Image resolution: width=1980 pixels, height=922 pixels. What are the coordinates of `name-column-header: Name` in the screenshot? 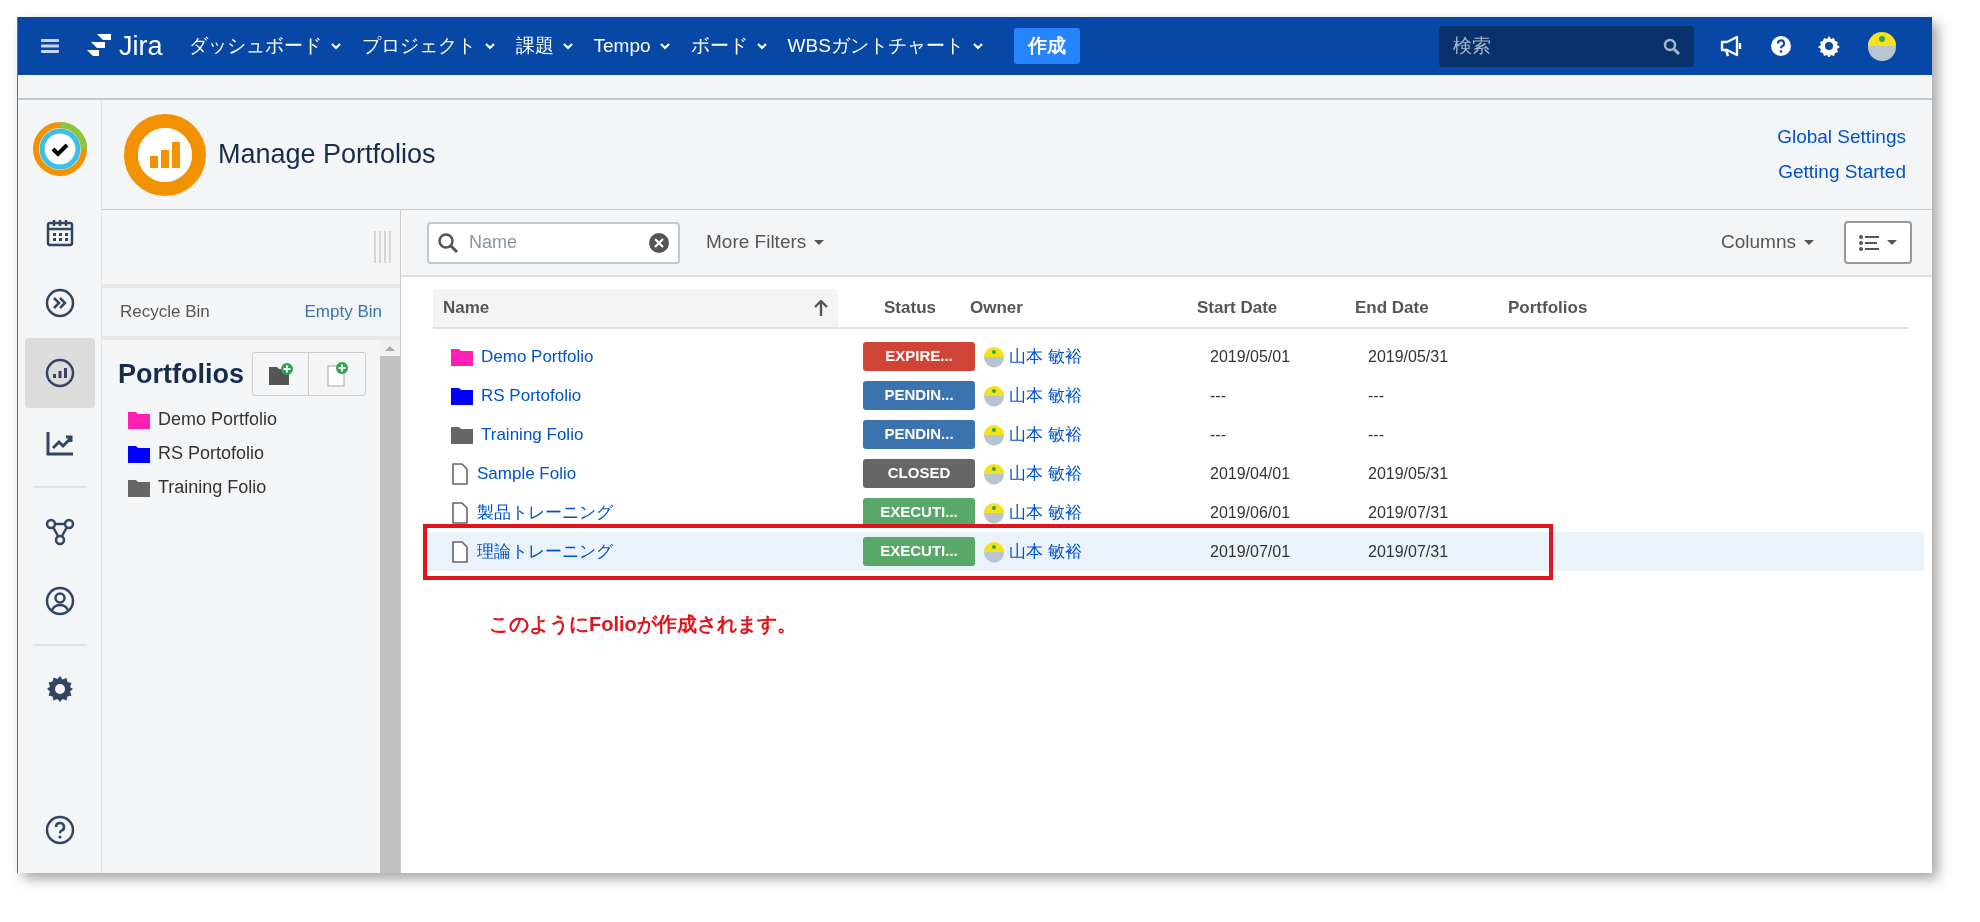 It's located at (635, 308).